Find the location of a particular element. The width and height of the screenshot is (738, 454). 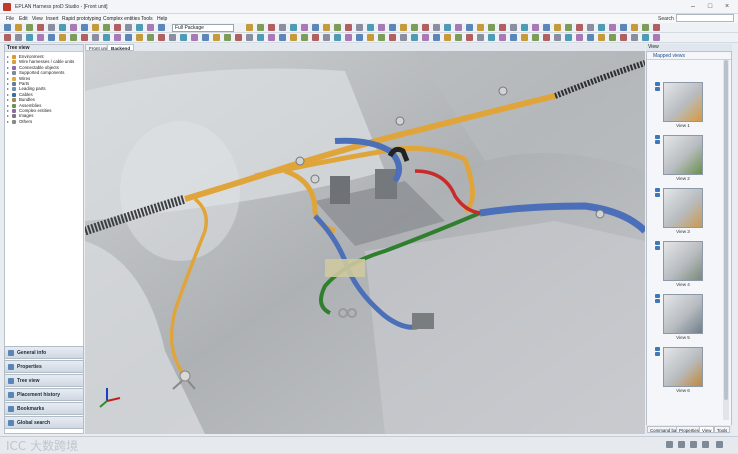

menu-edit: Edit is located at coordinates (23, 19).